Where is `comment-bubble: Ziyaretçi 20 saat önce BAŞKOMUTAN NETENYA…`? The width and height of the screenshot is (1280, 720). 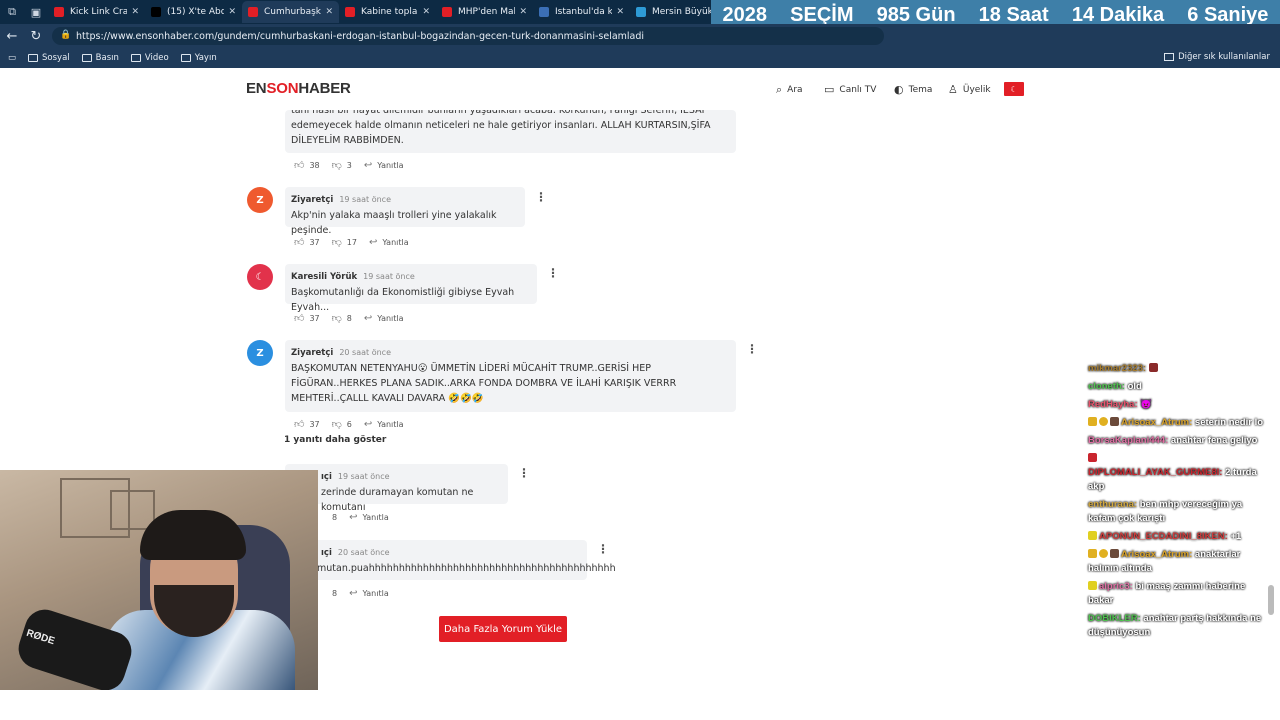 comment-bubble: Ziyaretçi 20 saat önce BAŞKOMUTAN NETENYA… is located at coordinates (510, 376).